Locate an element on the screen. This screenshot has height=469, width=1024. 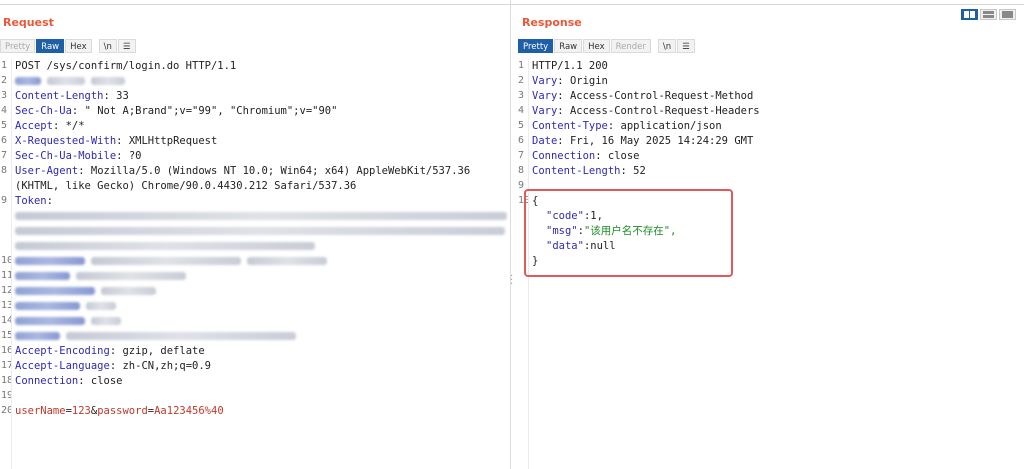
param-value: Aa123456%40 is located at coordinates (189, 411).